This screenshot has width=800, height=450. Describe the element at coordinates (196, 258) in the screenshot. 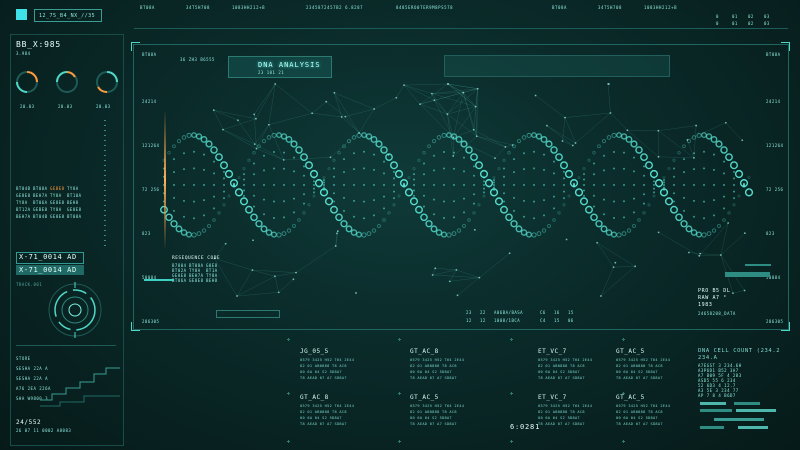

I see `sequence-title: RESEQUENCE CODE` at that location.